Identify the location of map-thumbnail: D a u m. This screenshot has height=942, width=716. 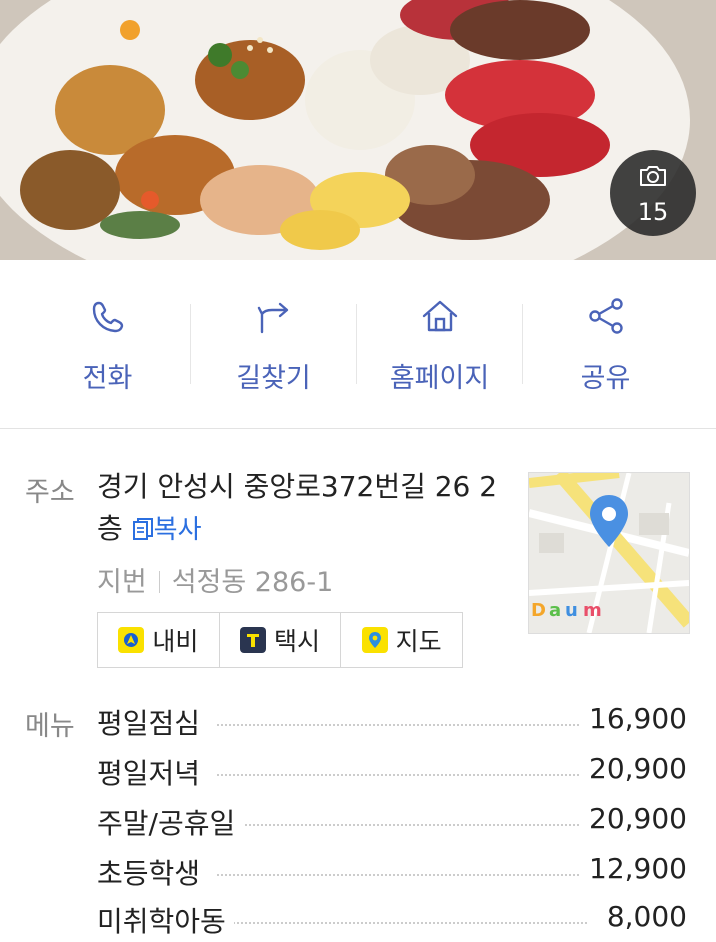
(609, 553).